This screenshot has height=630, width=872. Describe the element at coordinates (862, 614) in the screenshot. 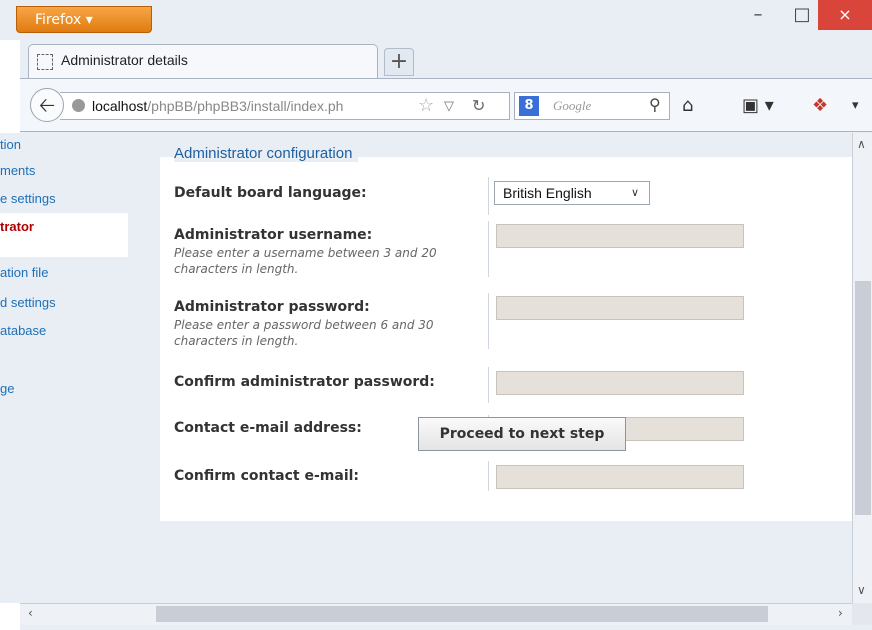

I see `scrollbar-corner` at that location.